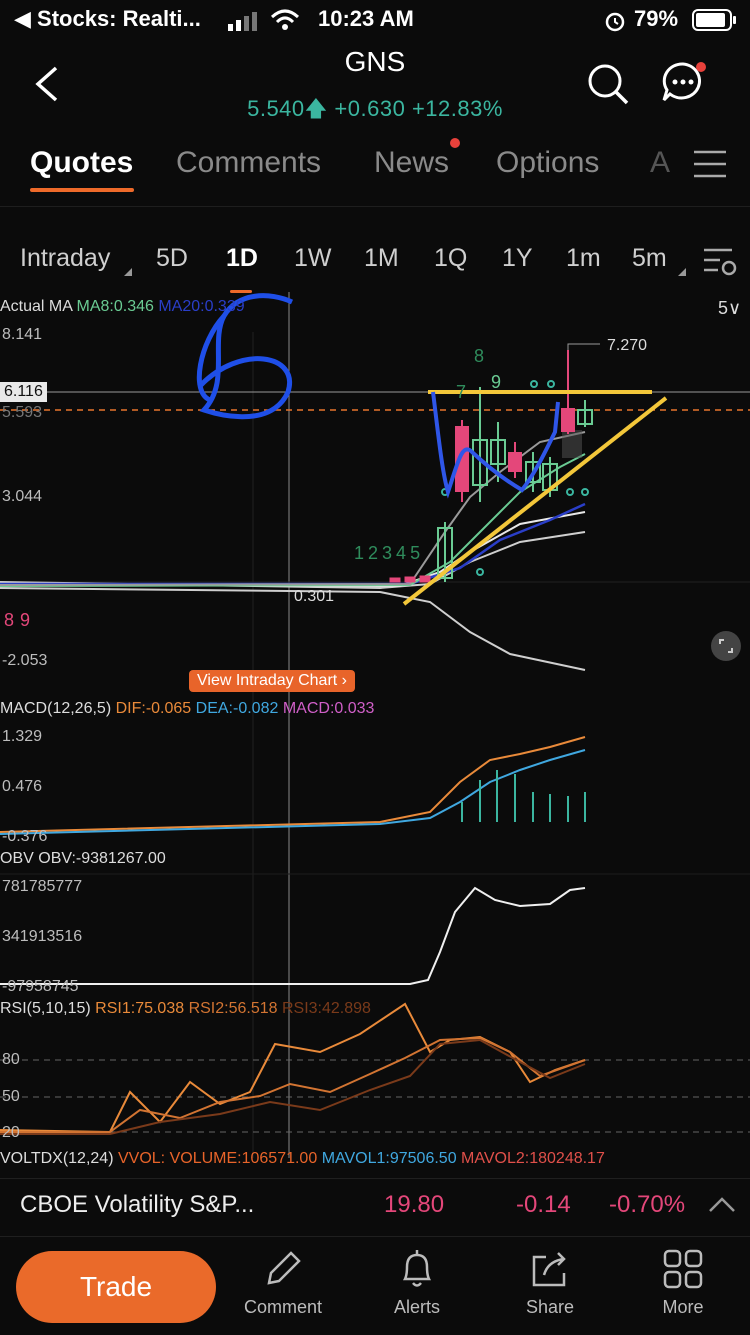  What do you see at coordinates (683, 1307) in the screenshot?
I see `more-label: More` at bounding box center [683, 1307].